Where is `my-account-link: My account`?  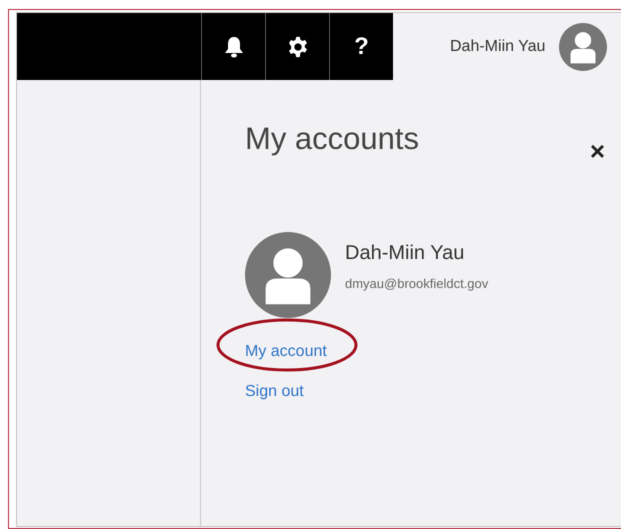 my-account-link: My account is located at coordinates (286, 351).